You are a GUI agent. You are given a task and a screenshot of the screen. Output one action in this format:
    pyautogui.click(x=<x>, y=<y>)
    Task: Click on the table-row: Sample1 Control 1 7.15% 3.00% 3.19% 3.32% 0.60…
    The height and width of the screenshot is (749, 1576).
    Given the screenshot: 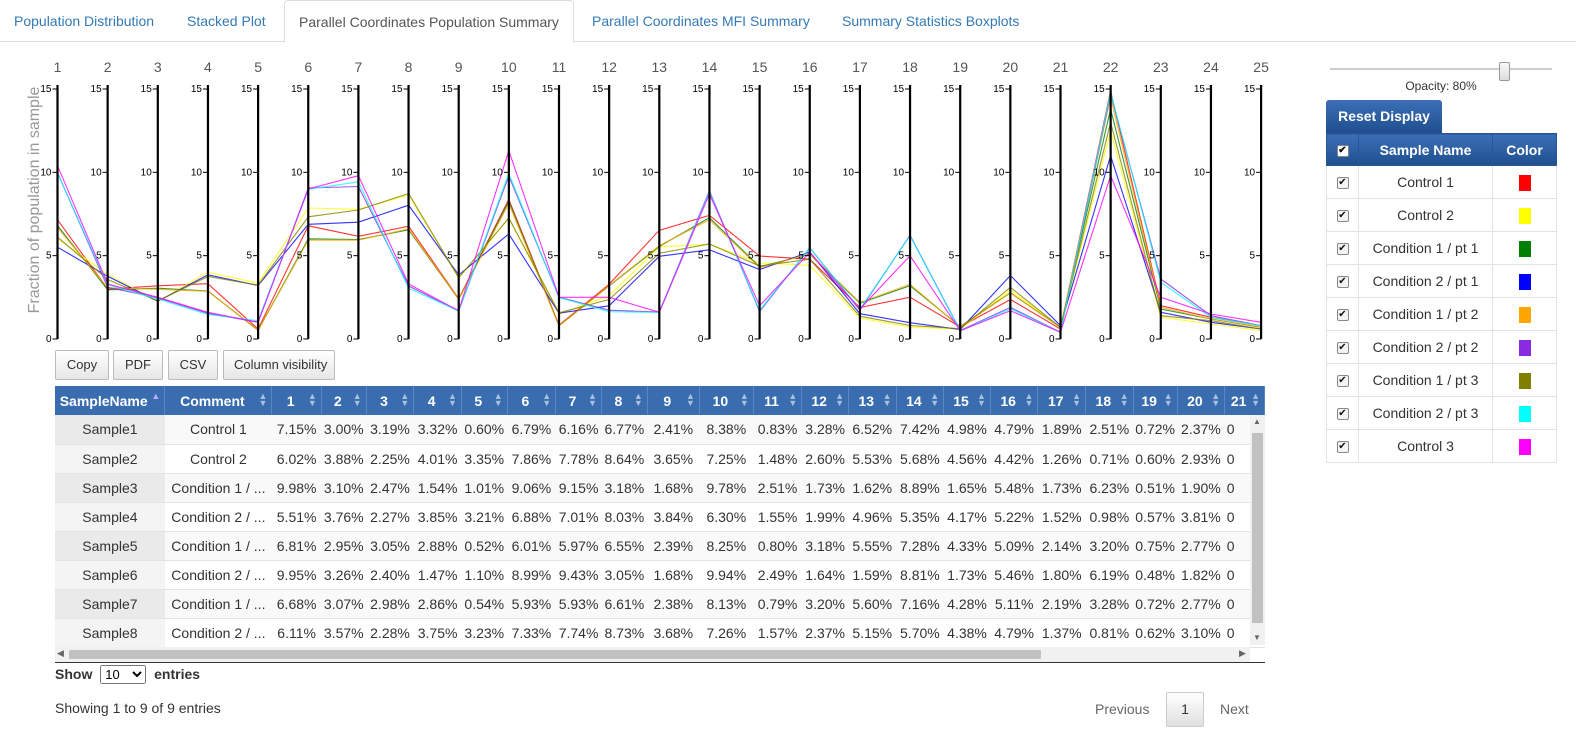 What is the action you would take?
    pyautogui.click(x=660, y=430)
    